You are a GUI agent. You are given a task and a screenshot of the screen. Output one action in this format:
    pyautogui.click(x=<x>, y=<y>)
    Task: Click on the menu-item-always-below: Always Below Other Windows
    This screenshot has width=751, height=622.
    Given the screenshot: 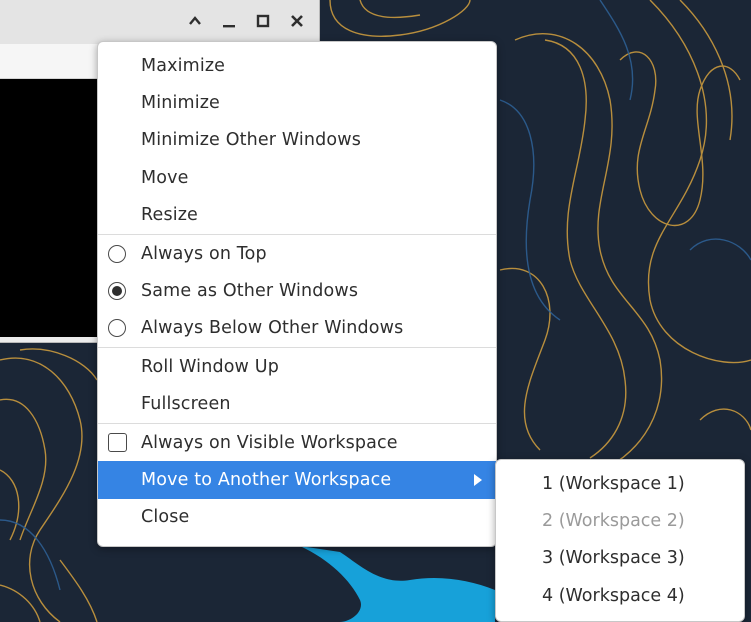 What is the action you would take?
    pyautogui.click(x=297, y=328)
    